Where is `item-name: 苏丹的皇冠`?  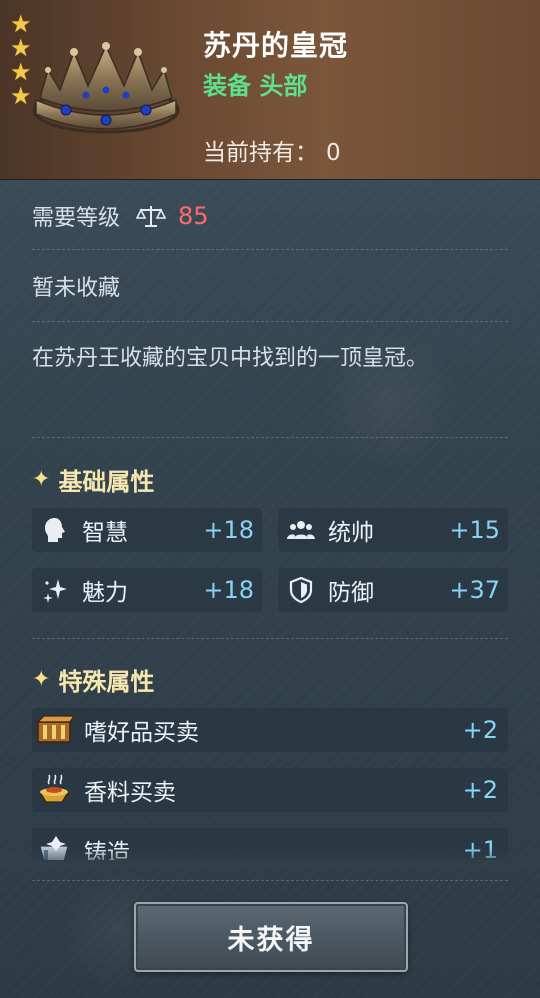
item-name: 苏丹的皇冠 is located at coordinates (276, 45).